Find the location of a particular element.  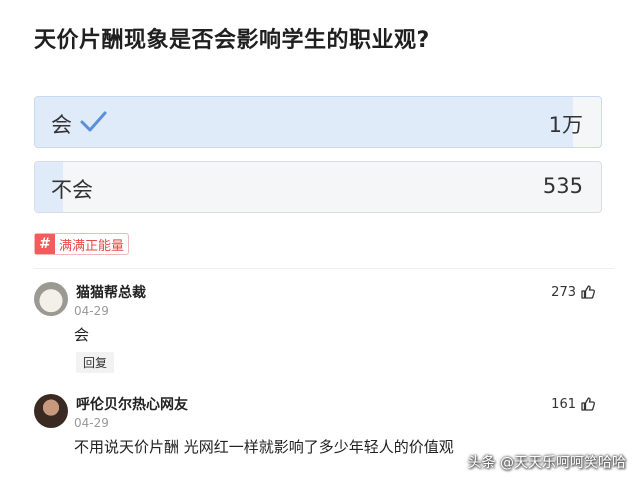

like-button: 161 is located at coordinates (573, 404).